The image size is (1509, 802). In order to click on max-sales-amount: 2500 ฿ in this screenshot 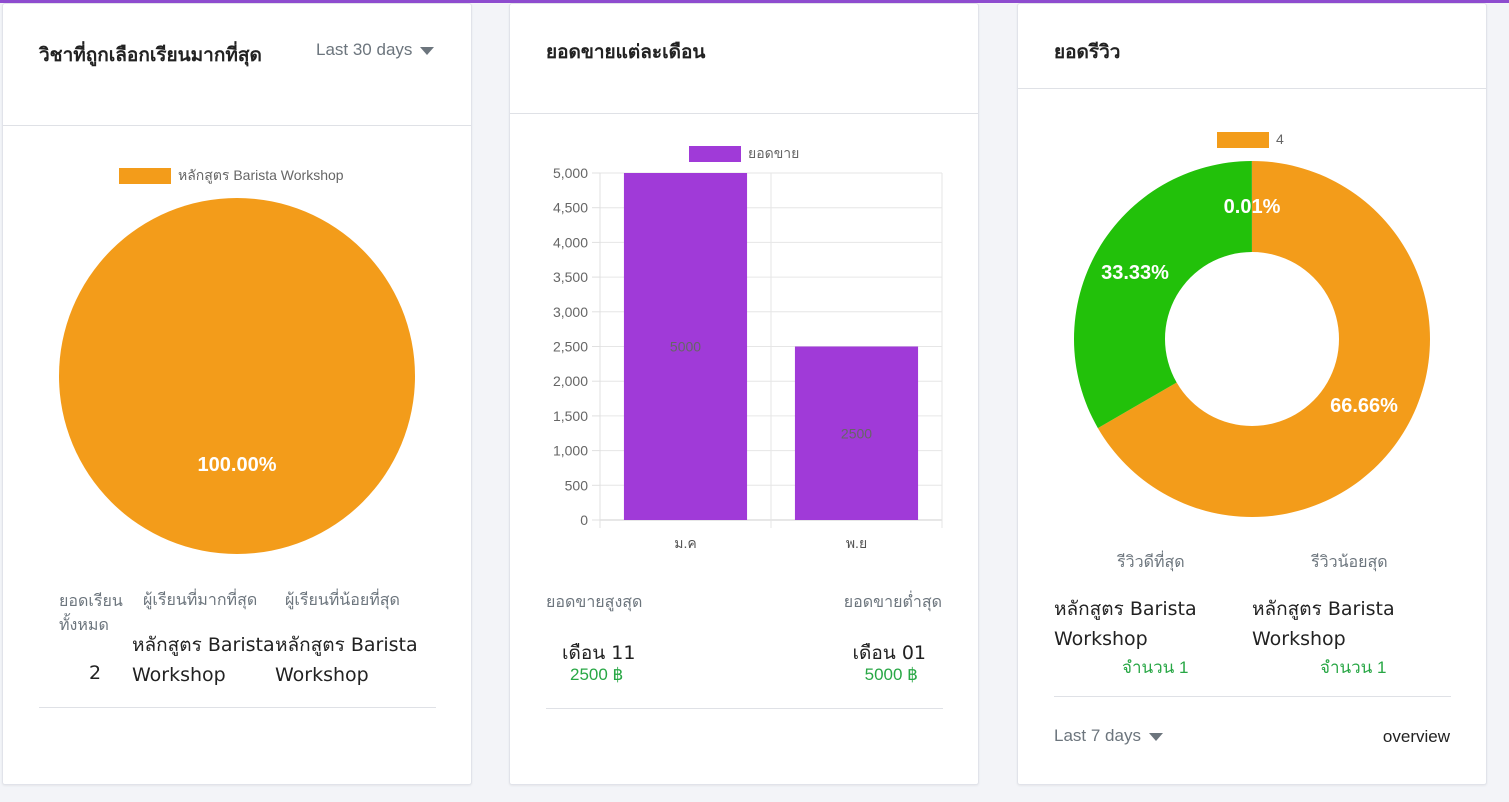, I will do `click(597, 674)`.